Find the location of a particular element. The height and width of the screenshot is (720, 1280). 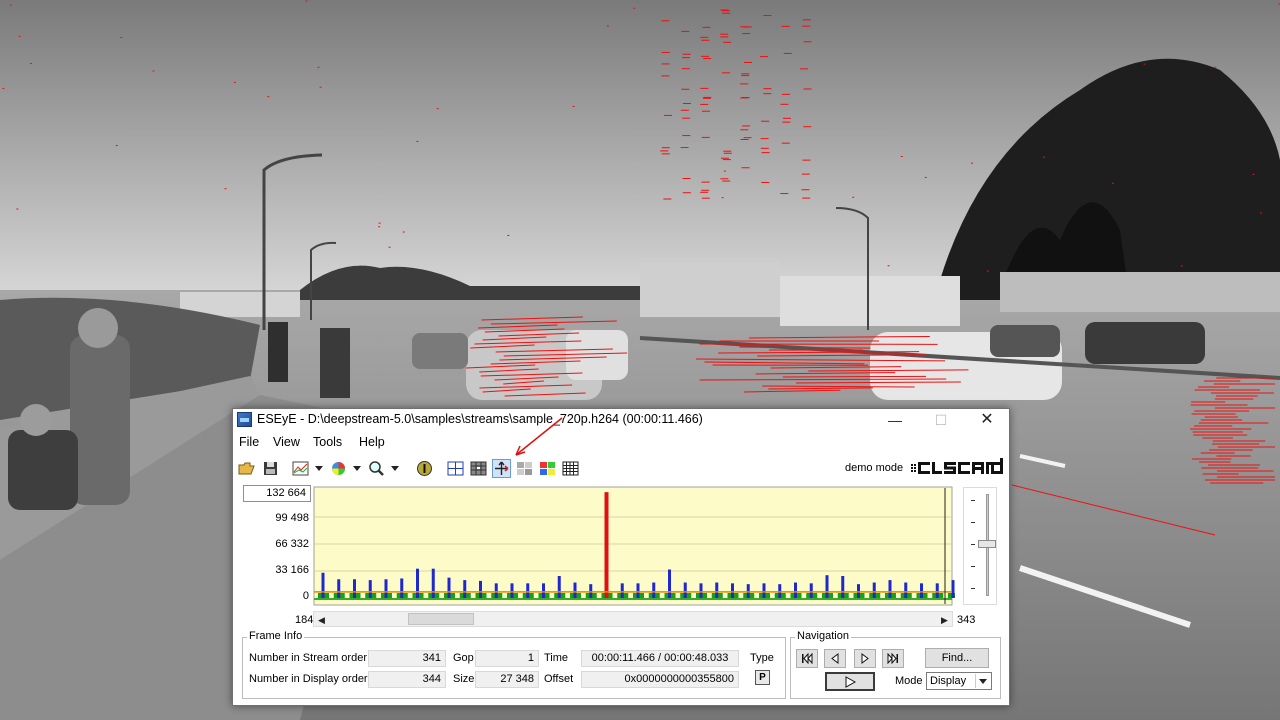

skip-to-first-icon is located at coordinates (807, 658).